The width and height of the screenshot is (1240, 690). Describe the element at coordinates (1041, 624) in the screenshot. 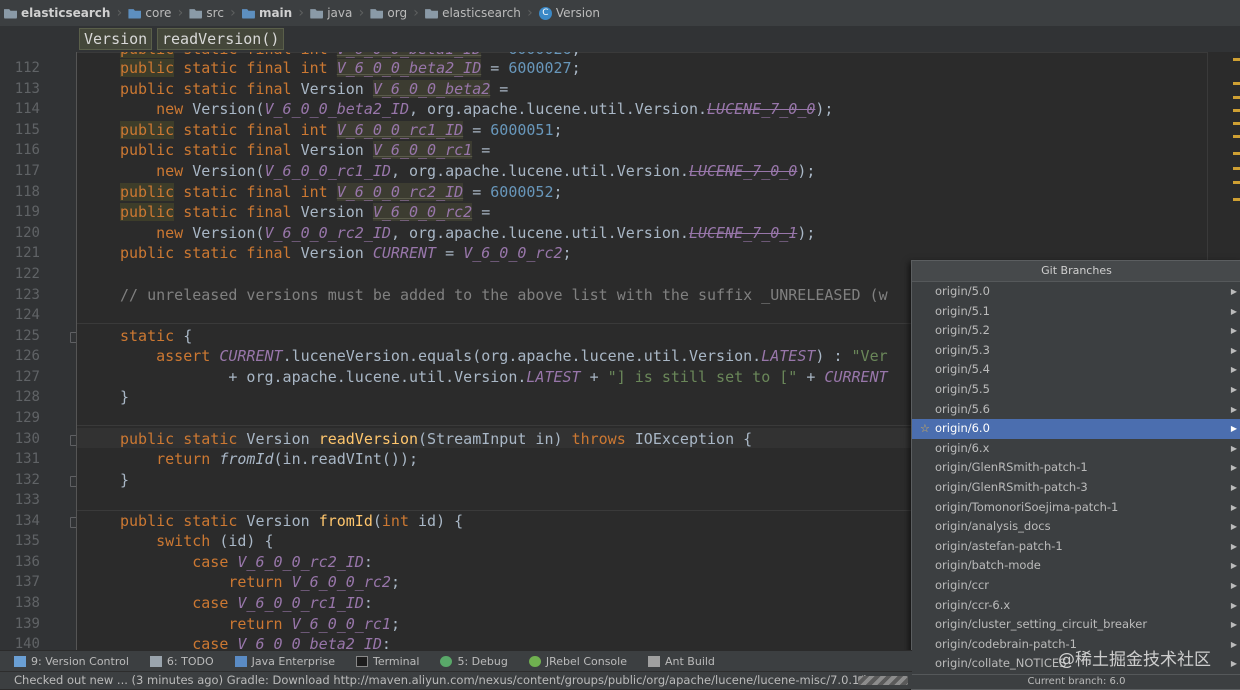

I see `branch-label: origin/cluster_setting_circuit_breaker` at that location.